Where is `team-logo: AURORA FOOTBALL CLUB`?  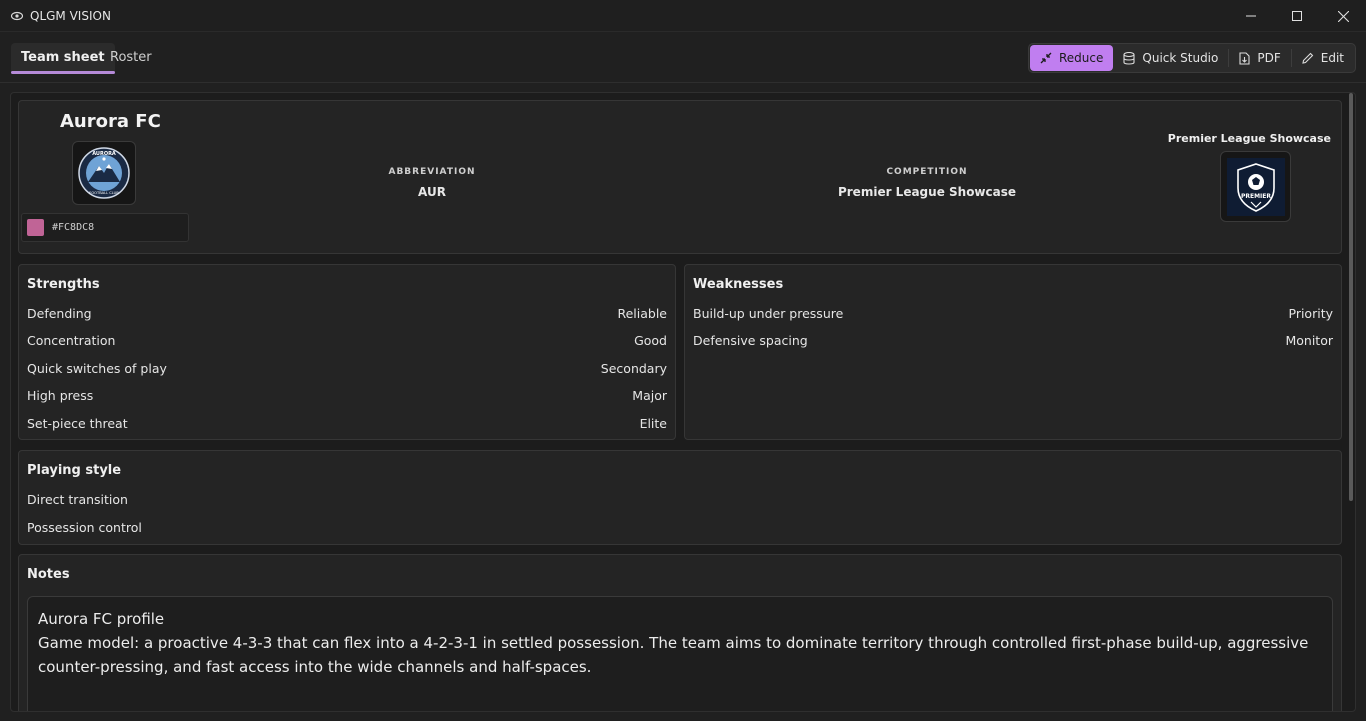
team-logo: AURORA FOOTBALL CLUB is located at coordinates (104, 173).